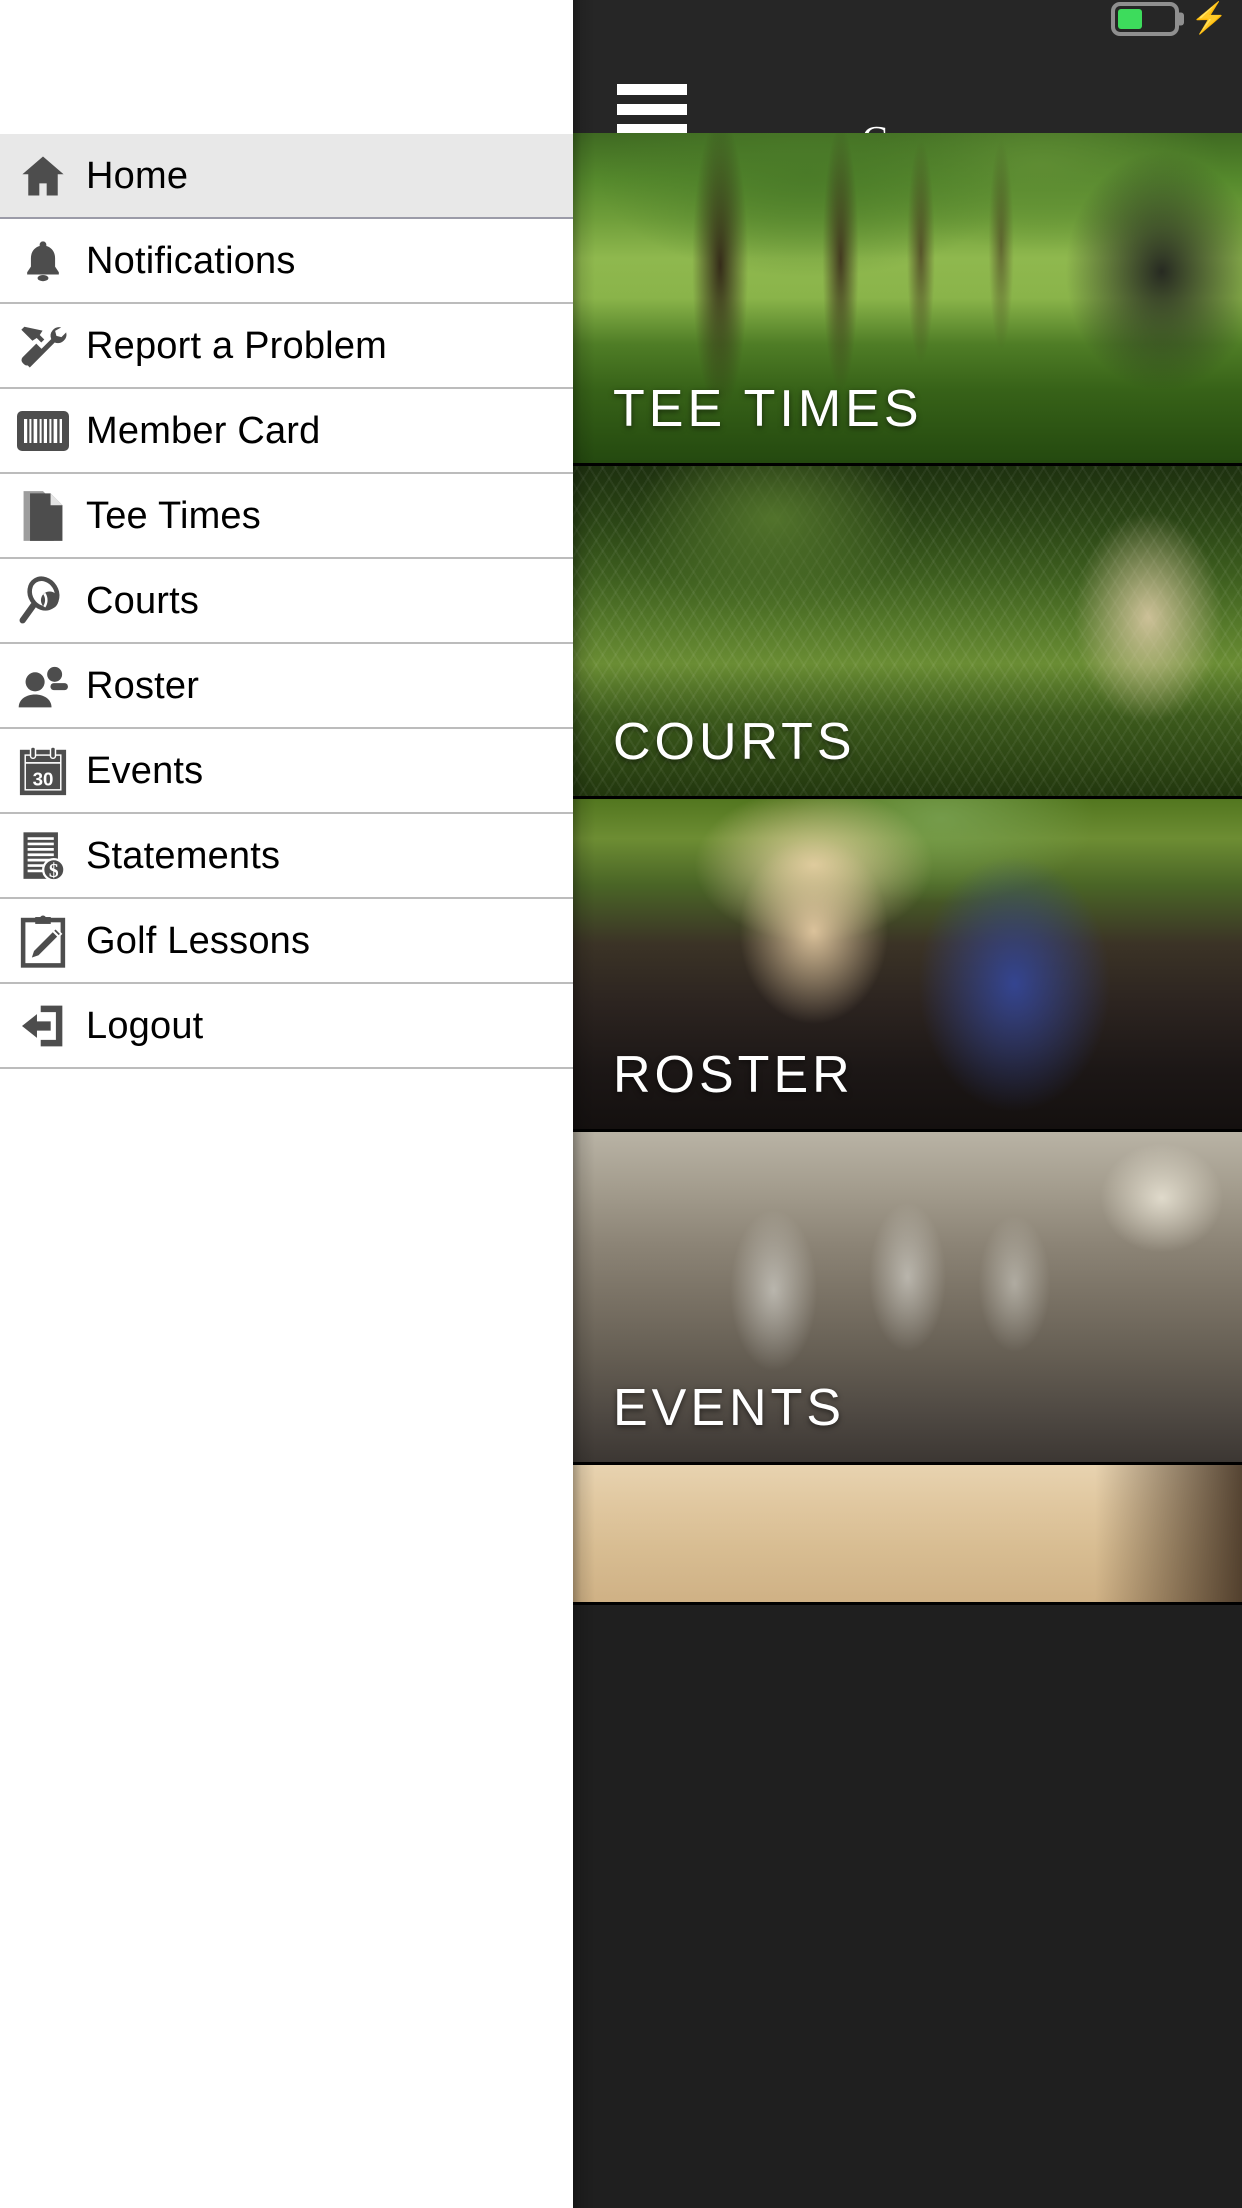 The height and width of the screenshot is (2208, 1242). I want to click on sidebar-item-label: Roster, so click(143, 685).